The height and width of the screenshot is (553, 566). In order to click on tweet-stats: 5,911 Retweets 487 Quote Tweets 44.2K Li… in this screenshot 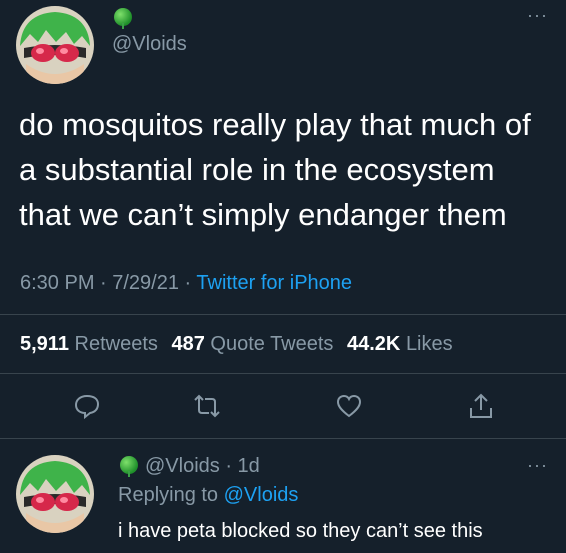, I will do `click(240, 344)`.